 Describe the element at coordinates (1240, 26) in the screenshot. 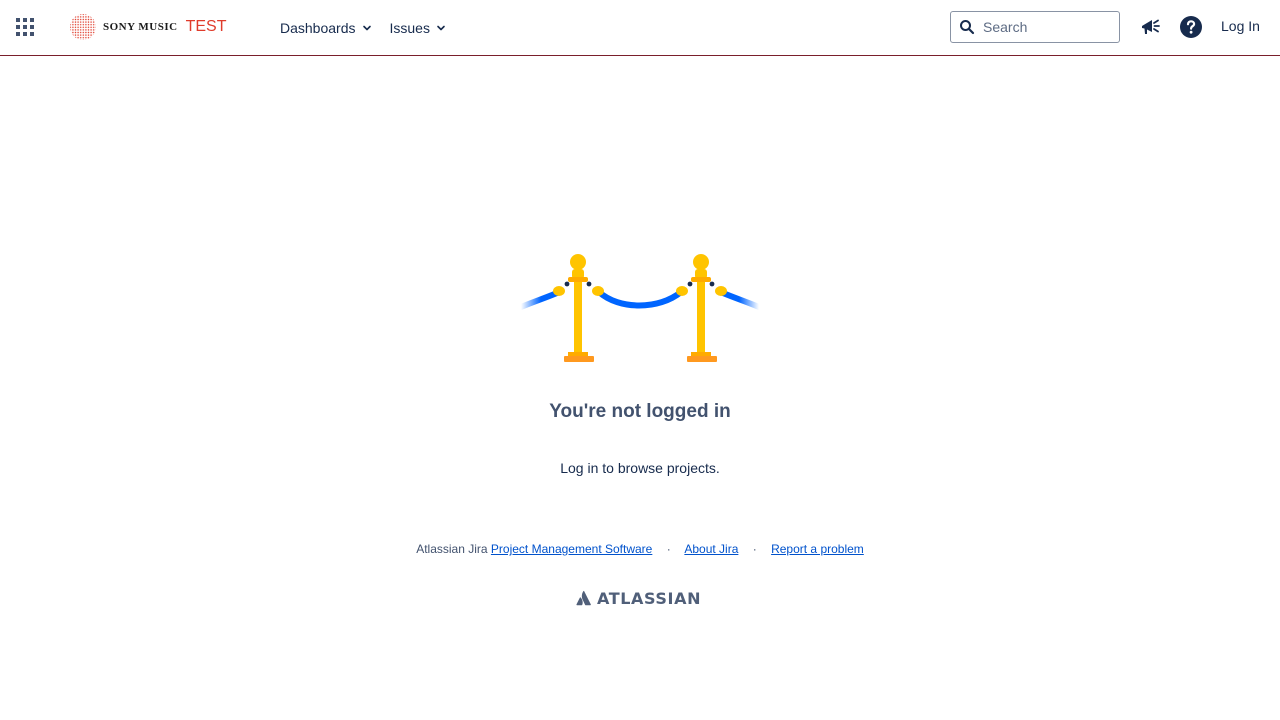

I see `login-link: Log In` at that location.